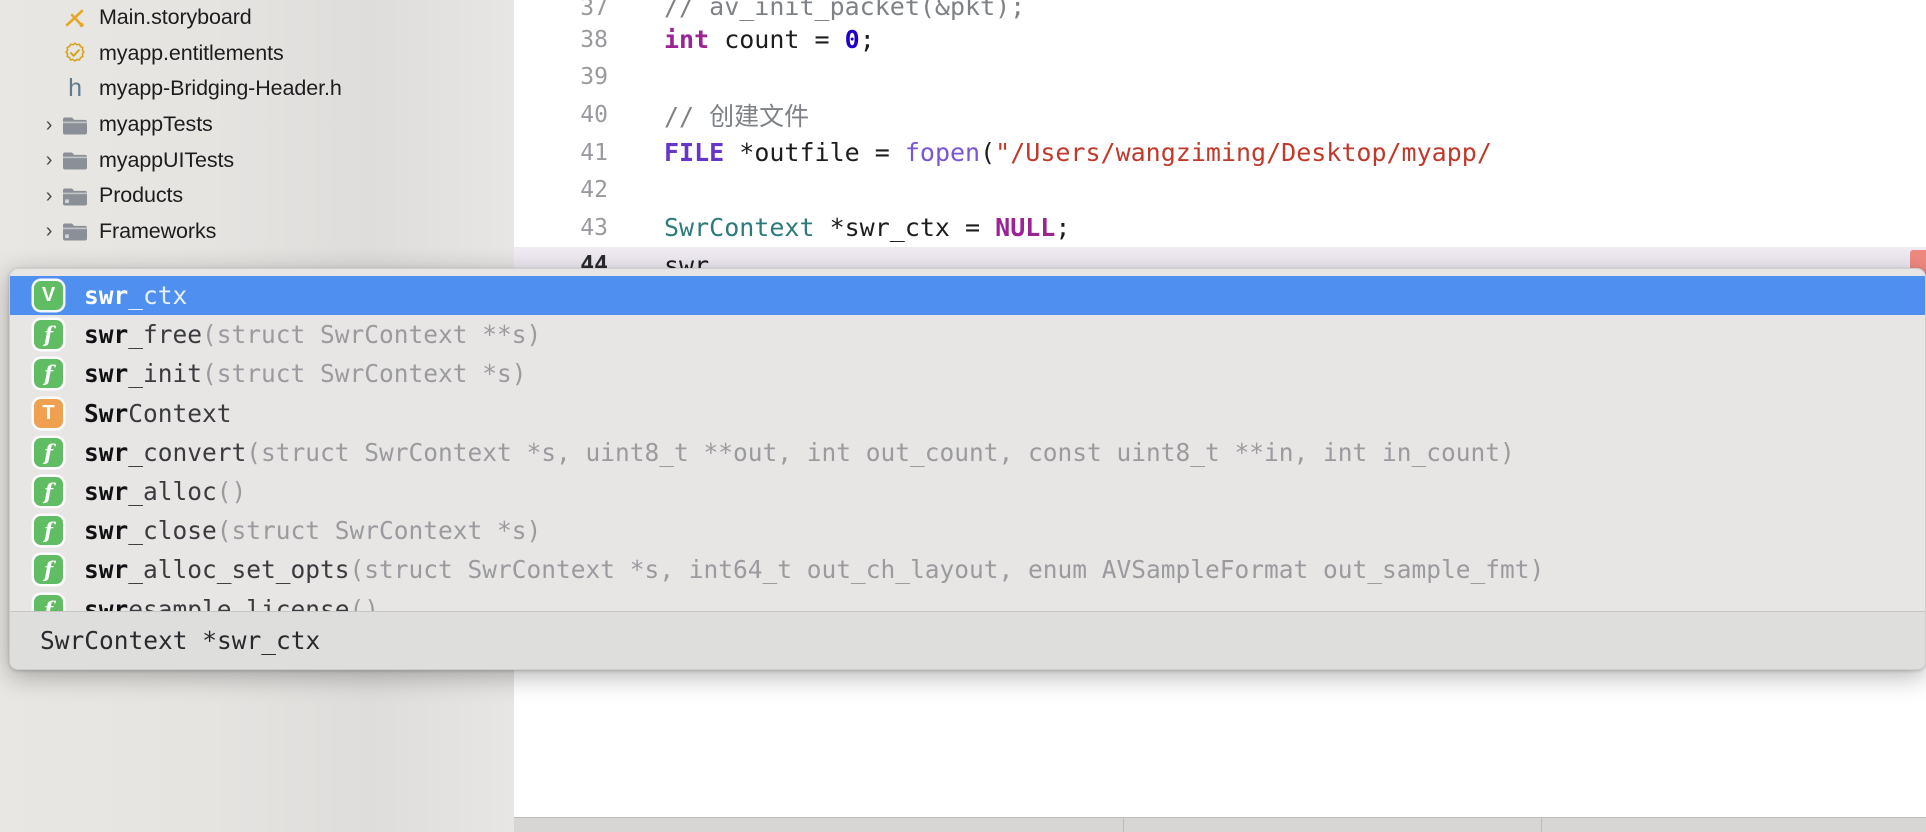 This screenshot has width=1926, height=832. I want to click on line-number: 40, so click(594, 114).